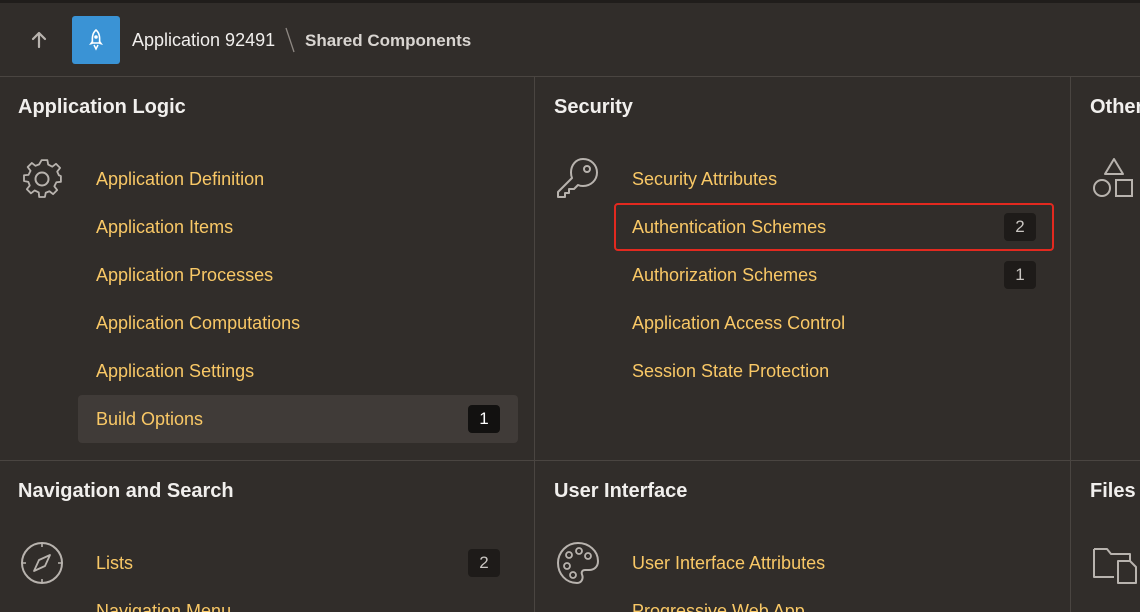  Describe the element at coordinates (298, 419) in the screenshot. I see `link-build-options: Build Options 1` at that location.